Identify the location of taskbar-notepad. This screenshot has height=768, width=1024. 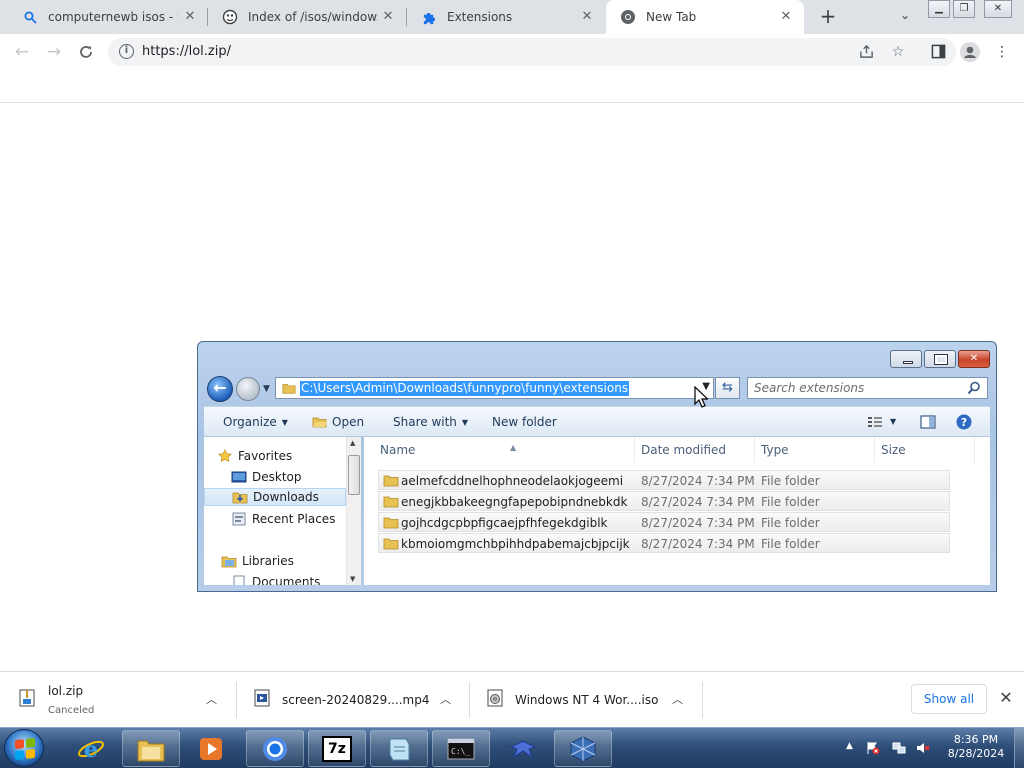
(399, 748).